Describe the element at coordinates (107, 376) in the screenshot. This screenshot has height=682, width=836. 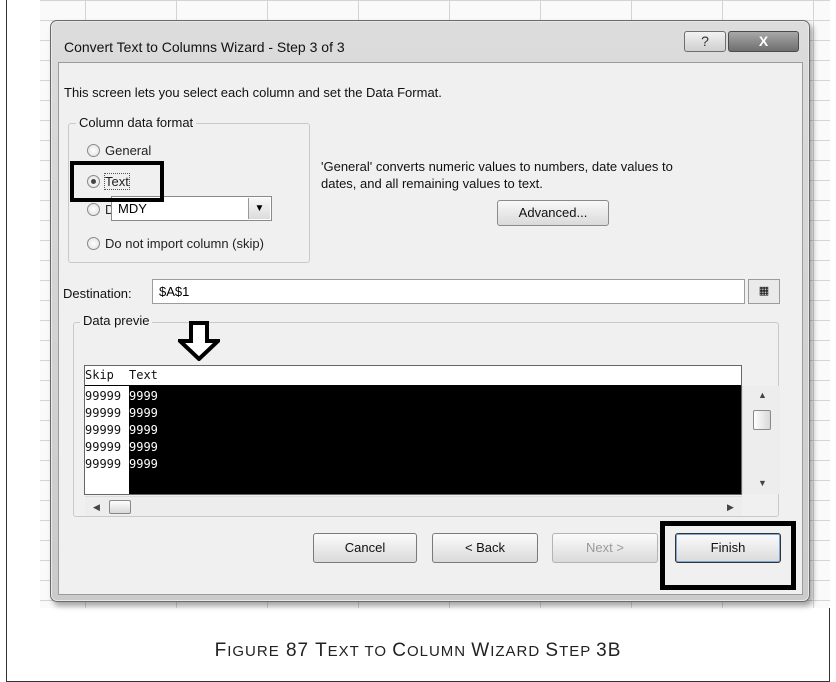
I see `preview-header-skip: Skip` at that location.